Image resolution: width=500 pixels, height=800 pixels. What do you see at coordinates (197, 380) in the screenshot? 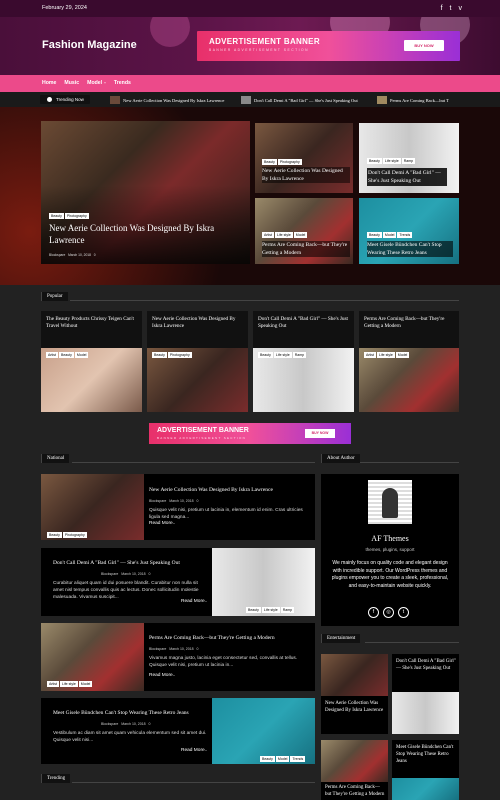
I see `popular-item-image: Beauty Photography` at bounding box center [197, 380].